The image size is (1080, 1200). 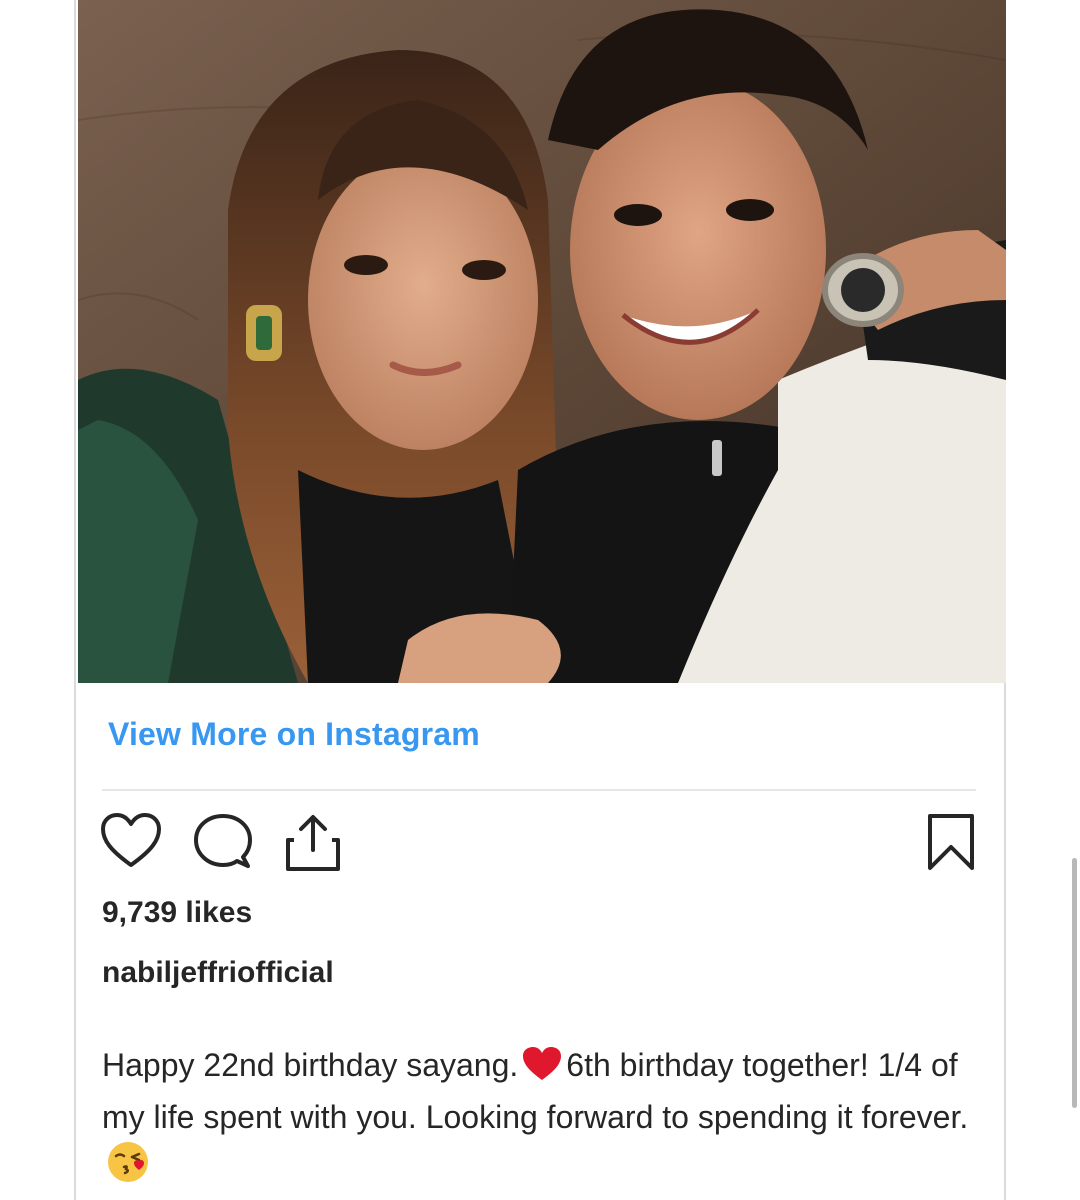 I want to click on view-more-on-instagram-link: View More on Instagram, so click(x=294, y=734).